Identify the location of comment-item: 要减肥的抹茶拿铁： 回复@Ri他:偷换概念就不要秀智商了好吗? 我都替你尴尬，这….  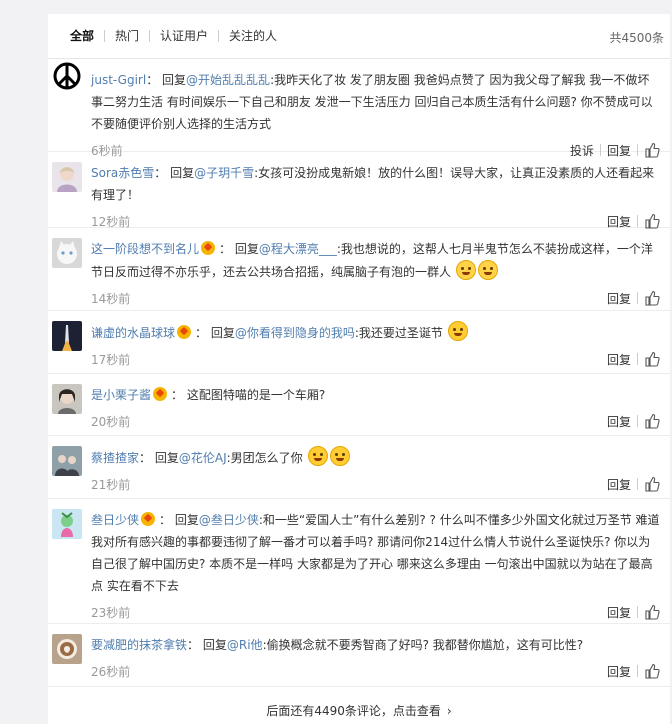
(359, 655).